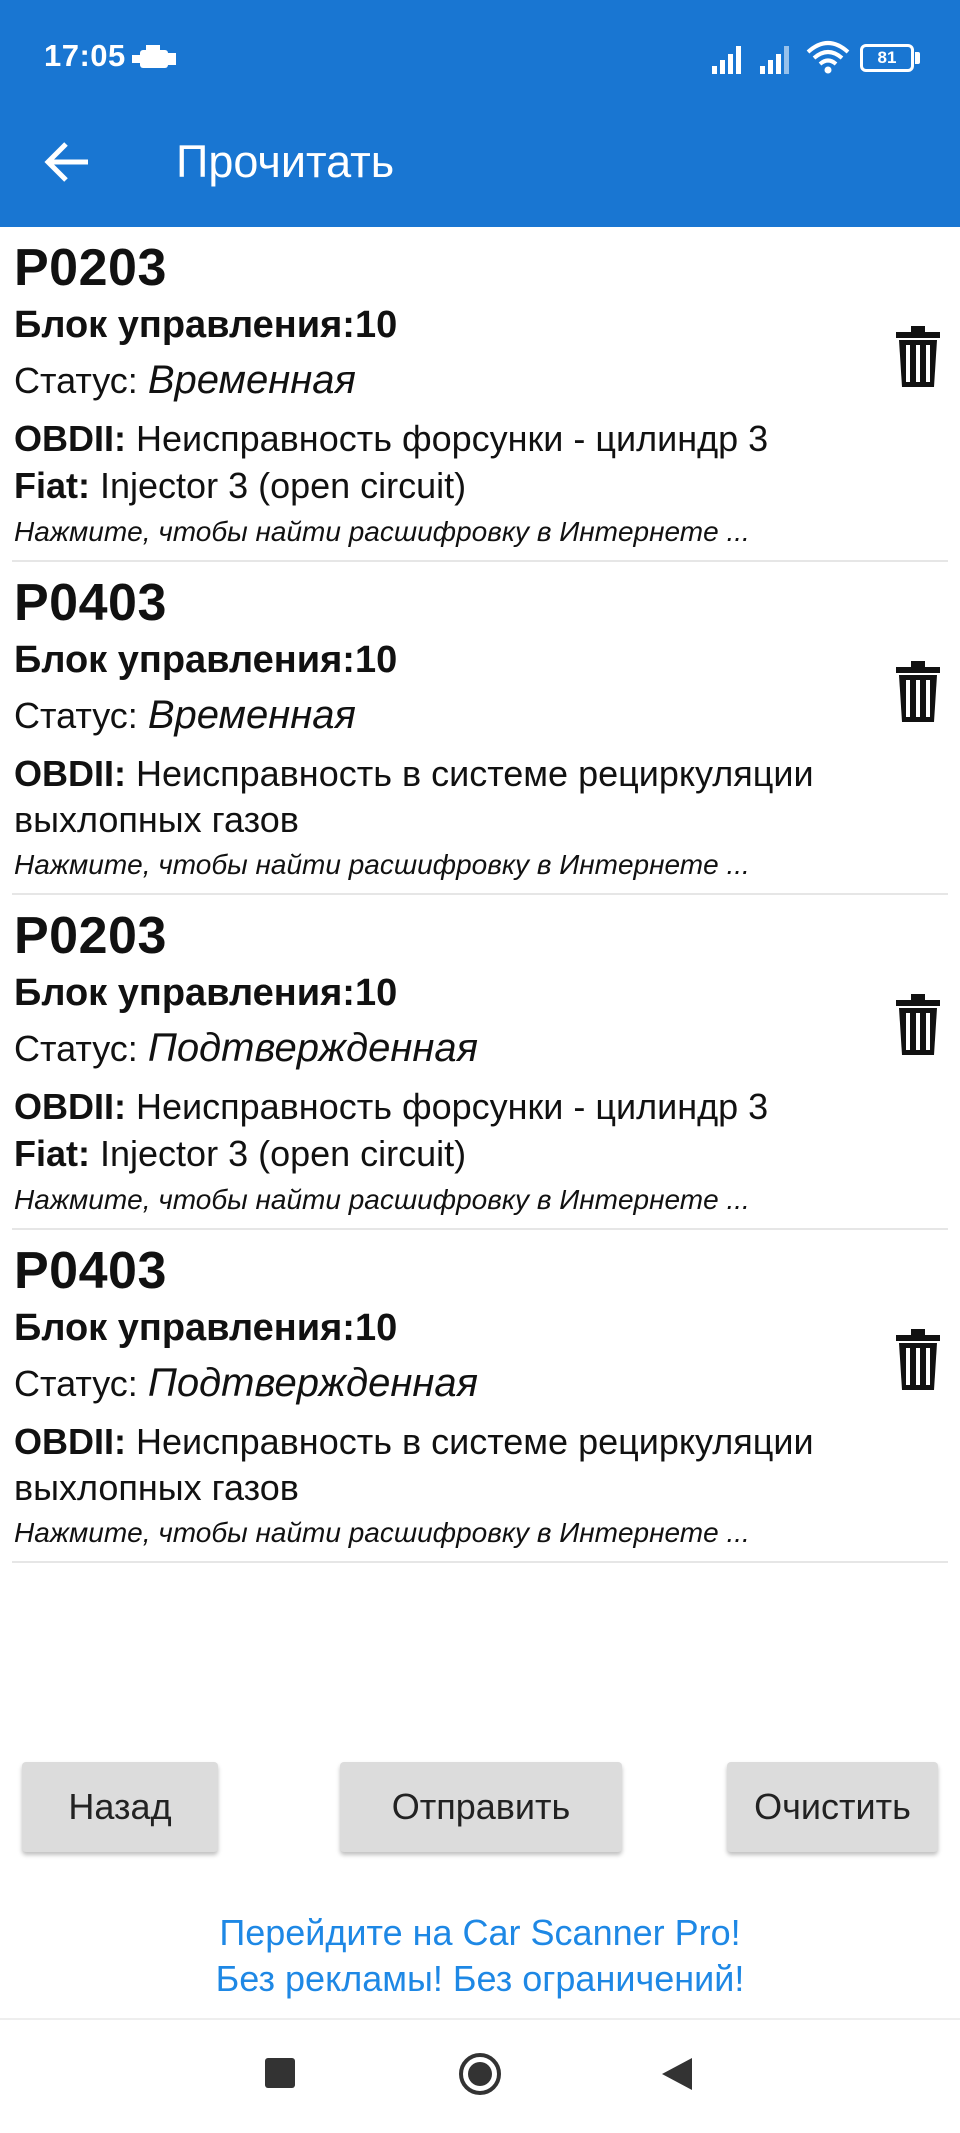 The width and height of the screenshot is (960, 2133). I want to click on promo-line-2: Без рекламы! Без ограничений!, so click(480, 1978).